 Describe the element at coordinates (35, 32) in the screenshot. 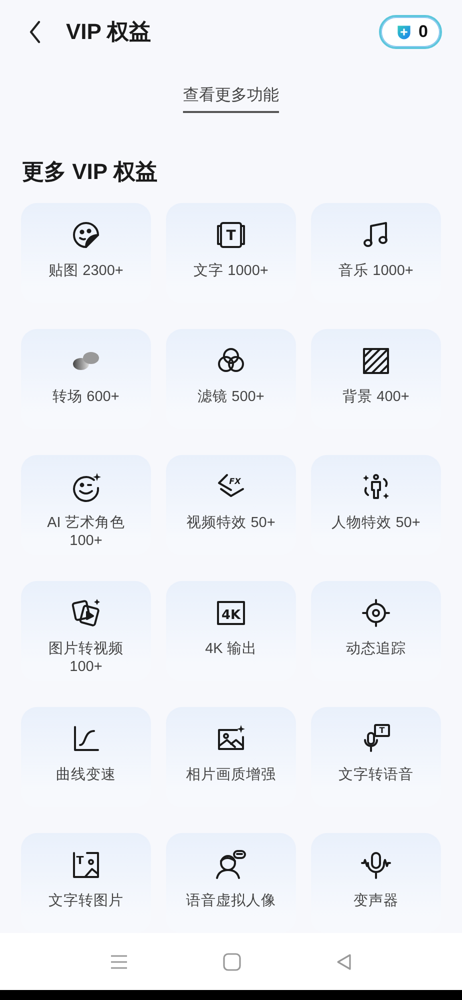

I see `back-icon` at that location.